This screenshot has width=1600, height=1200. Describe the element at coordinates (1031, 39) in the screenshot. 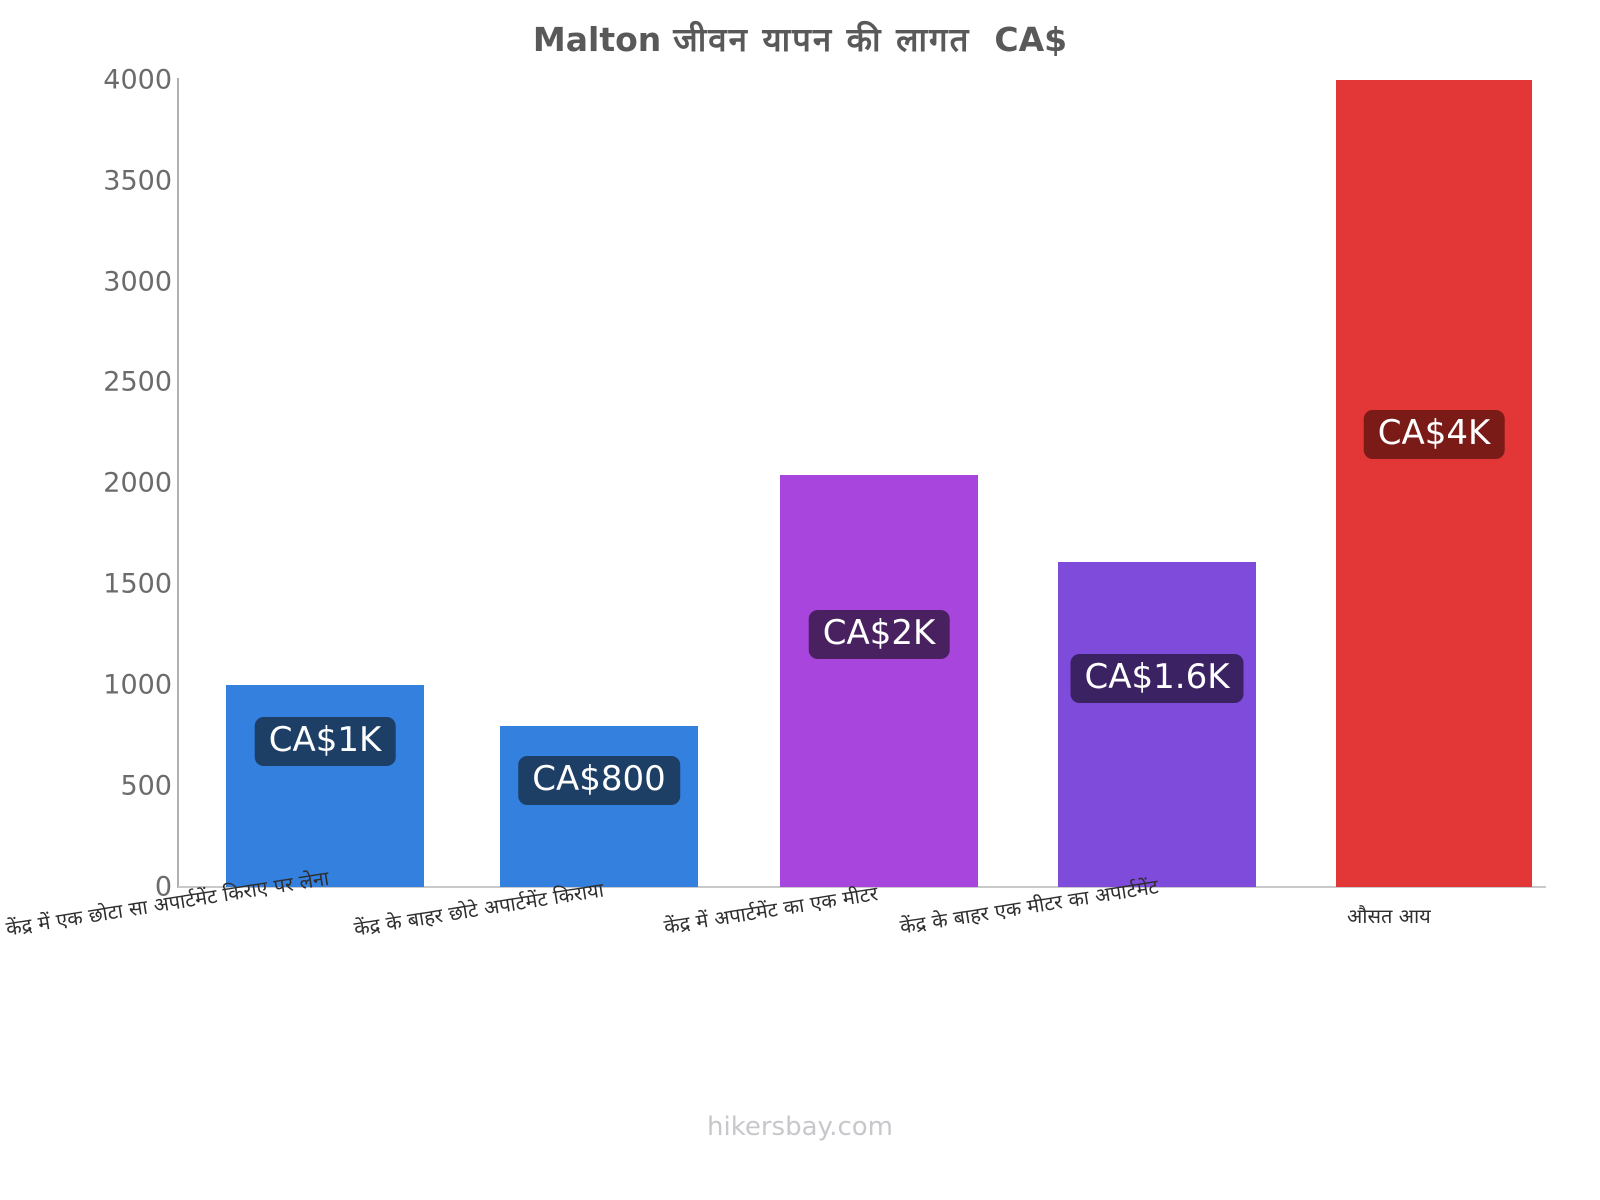

I see `chart-title-currency: CA$` at that location.